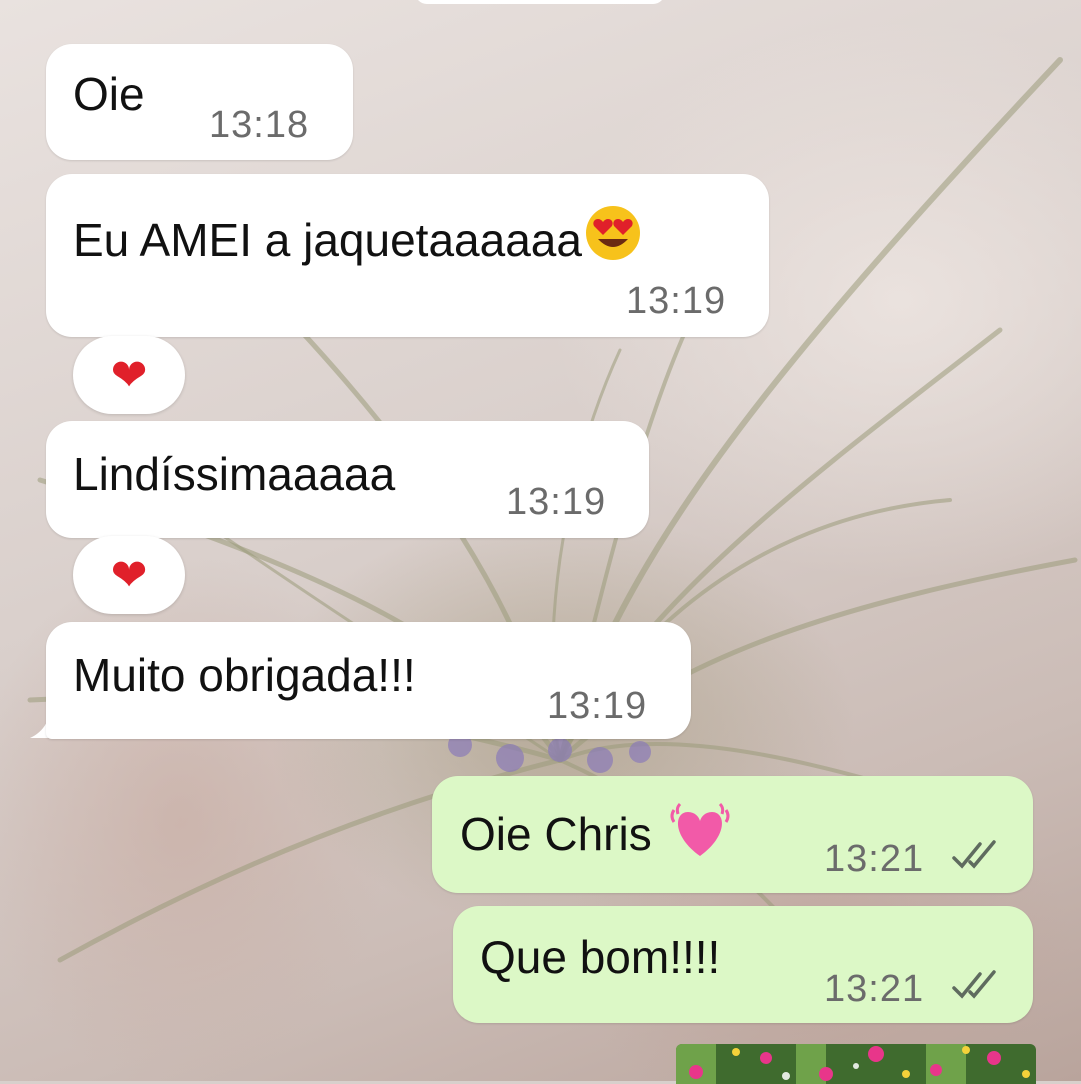 The width and height of the screenshot is (1081, 1084). Describe the element at coordinates (613, 238) in the screenshot. I see `heart-eyes-emoji` at that location.